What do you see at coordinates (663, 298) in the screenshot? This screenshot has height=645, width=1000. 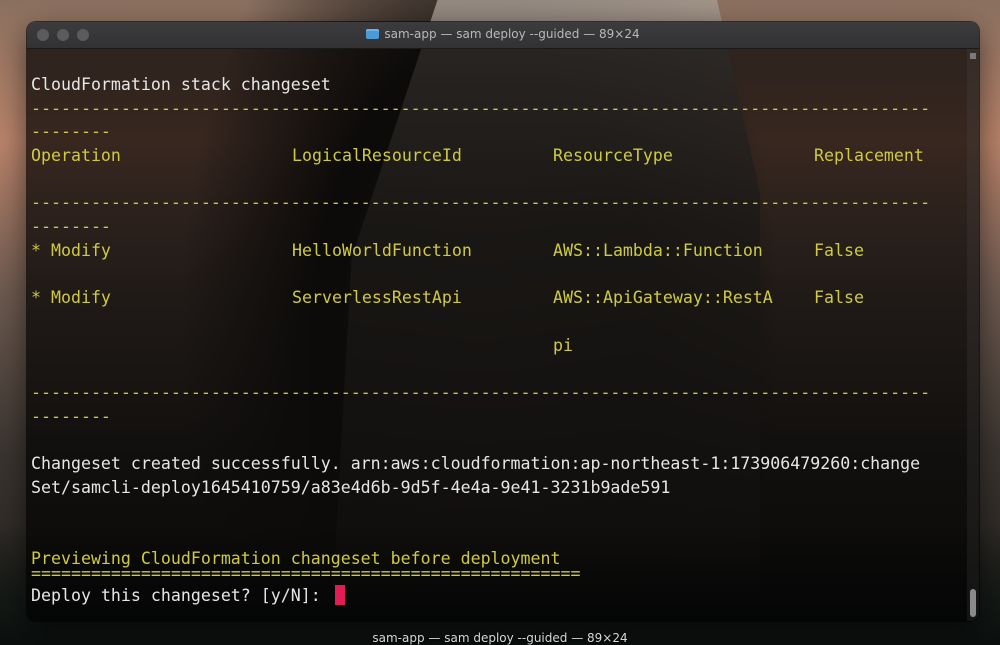 I see `cell-resource-type: AWS::ApiGateway::RestA` at bounding box center [663, 298].